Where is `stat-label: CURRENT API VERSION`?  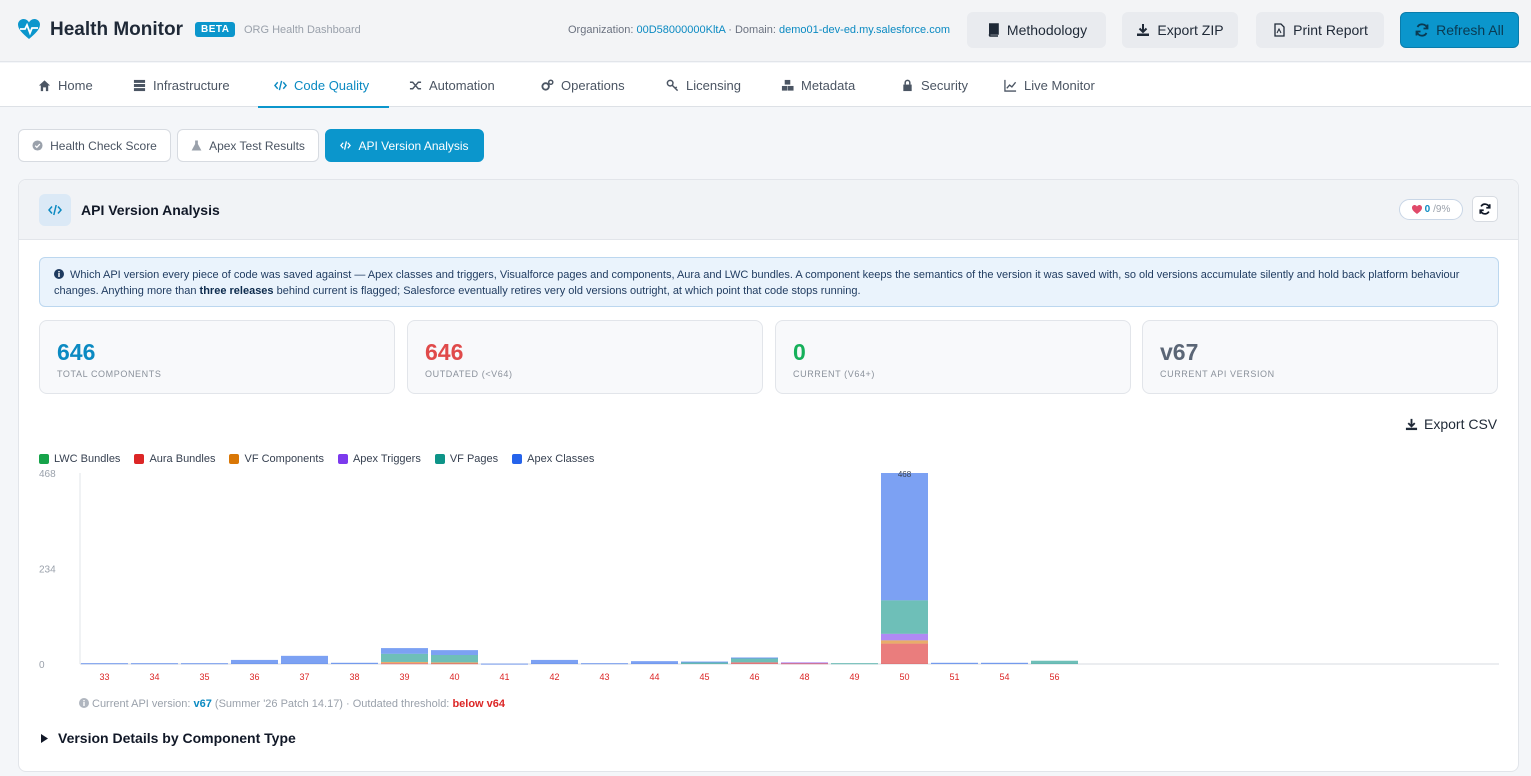
stat-label: CURRENT API VERSION is located at coordinates (1217, 374).